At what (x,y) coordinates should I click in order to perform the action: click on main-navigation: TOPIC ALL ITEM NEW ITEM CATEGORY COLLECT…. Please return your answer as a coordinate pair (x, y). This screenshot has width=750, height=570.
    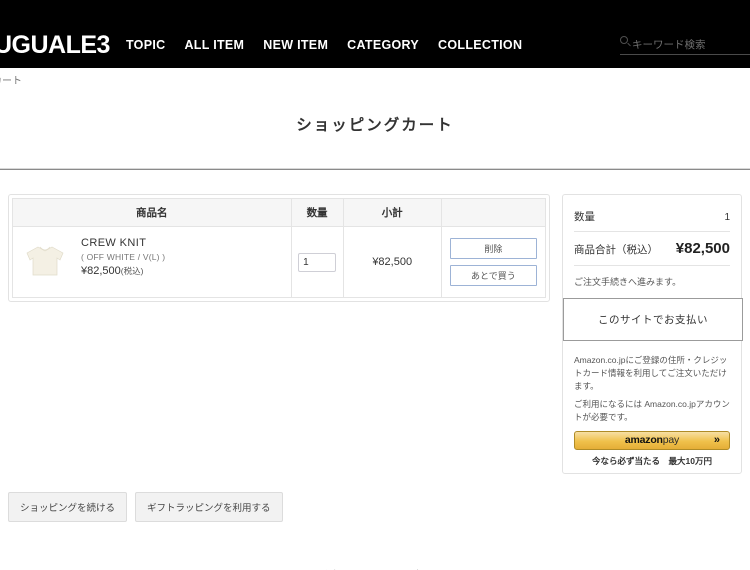
    Looking at the image, I should click on (324, 45).